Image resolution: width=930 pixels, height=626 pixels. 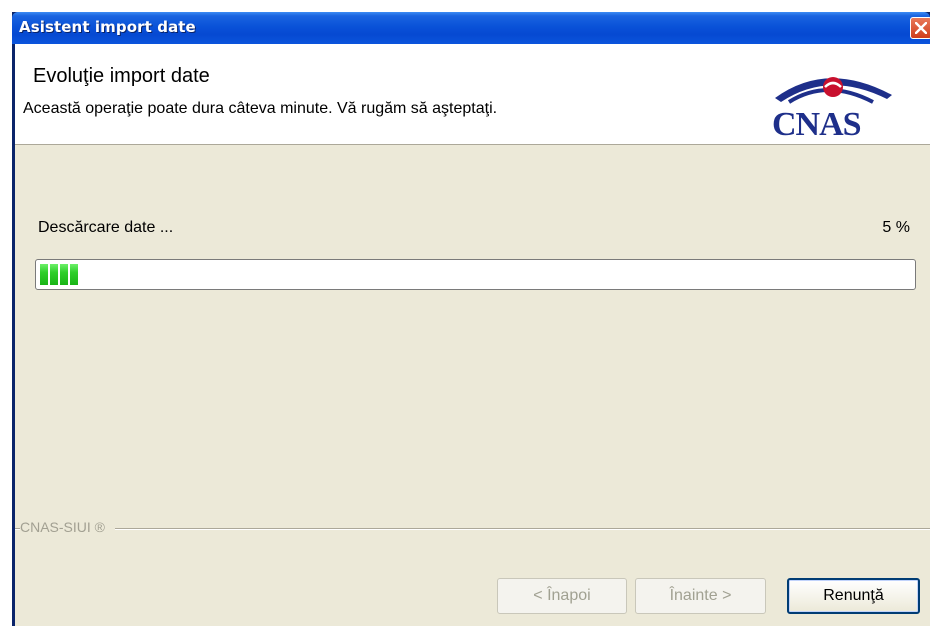 What do you see at coordinates (817, 124) in the screenshot?
I see `logo-text: CNAS` at bounding box center [817, 124].